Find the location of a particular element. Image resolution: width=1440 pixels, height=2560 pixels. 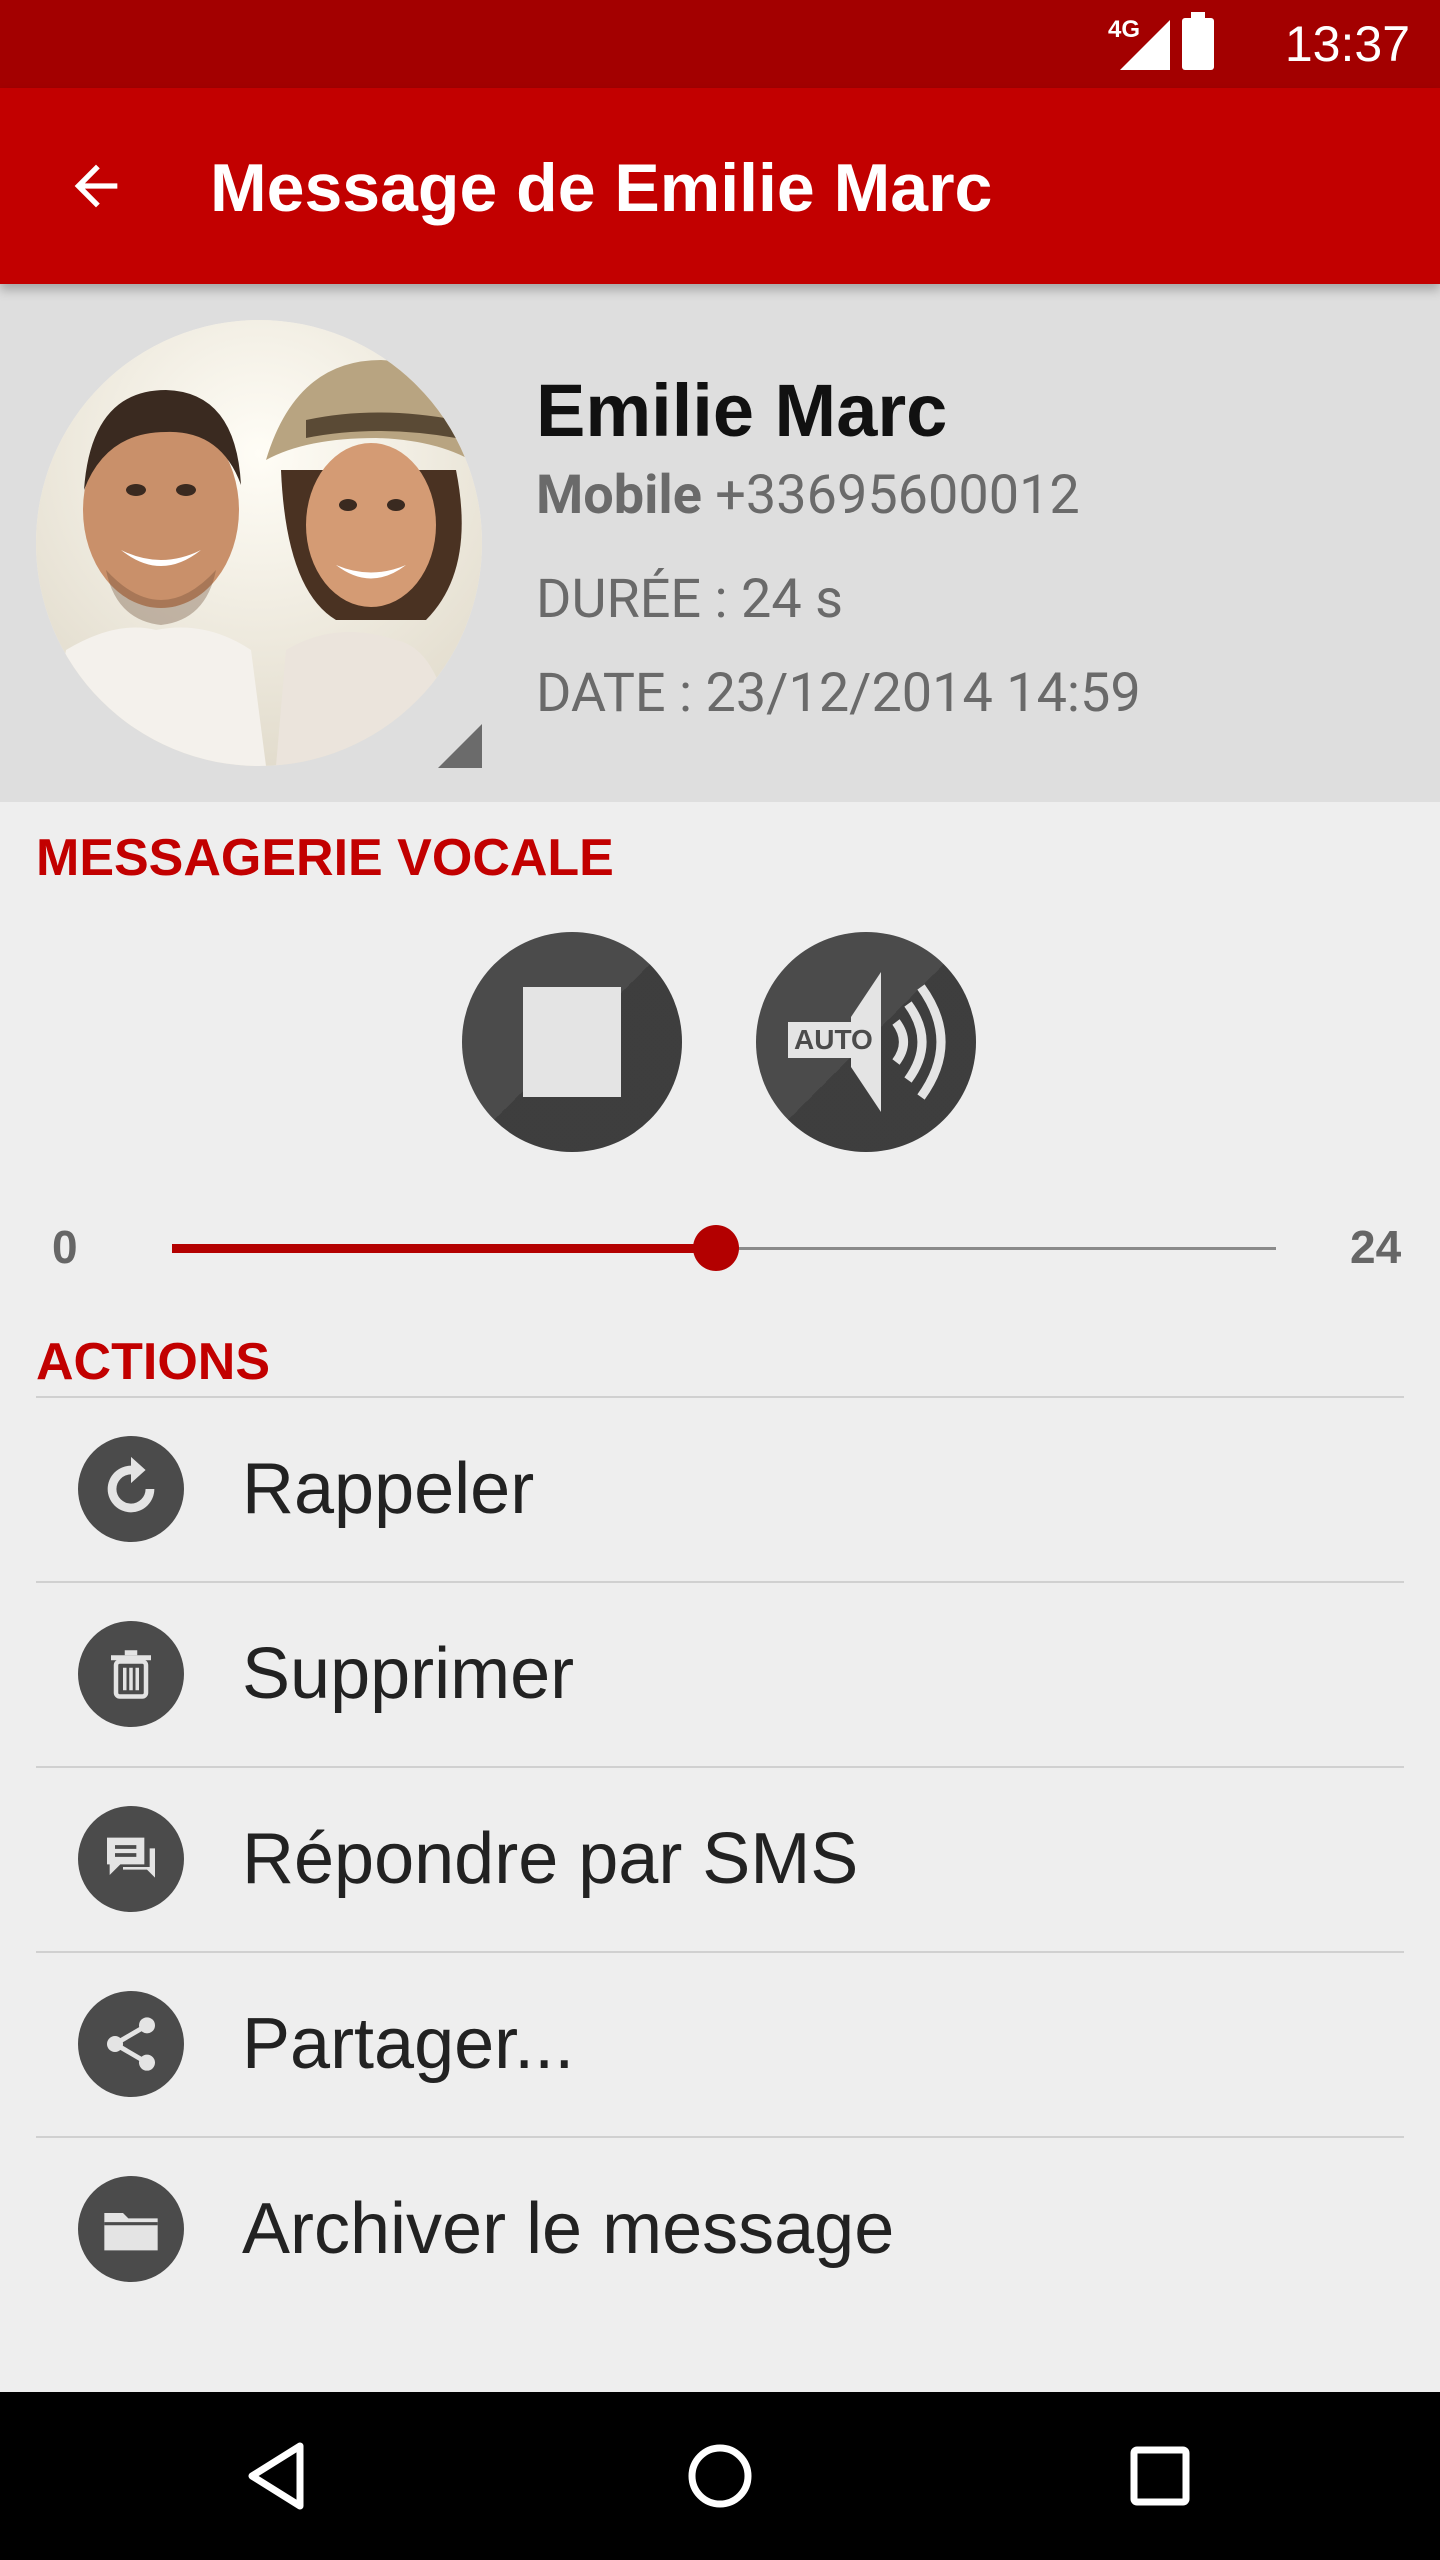

trash-icon is located at coordinates (131, 1674).